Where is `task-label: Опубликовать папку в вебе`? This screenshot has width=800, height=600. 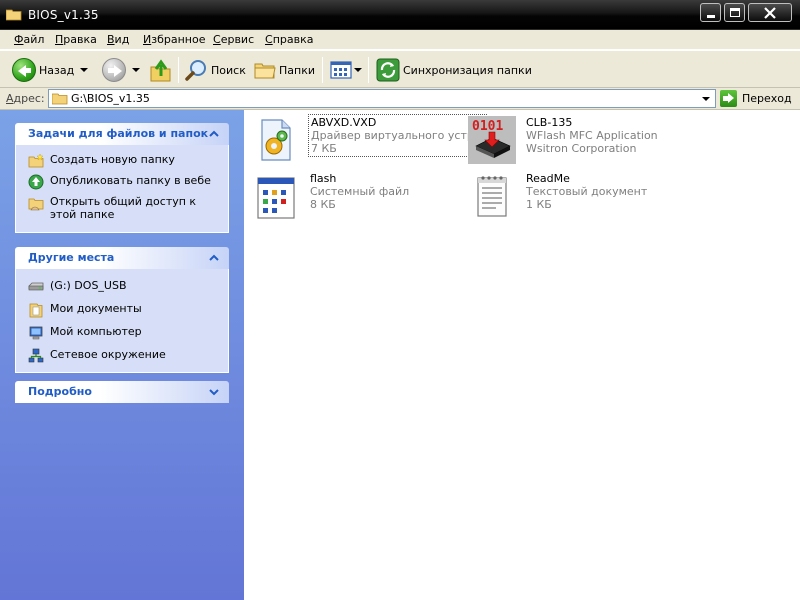
task-label: Опубликовать папку в вебе is located at coordinates (130, 180).